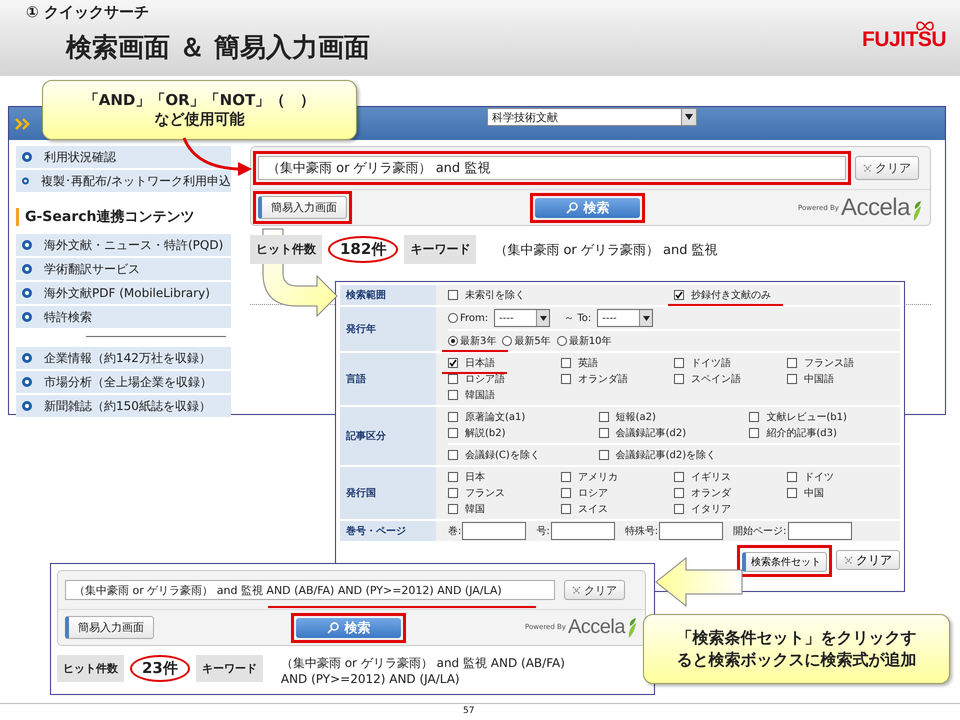 The image size is (960, 720). I want to click on field-label: 開始ページ:, so click(759, 531).